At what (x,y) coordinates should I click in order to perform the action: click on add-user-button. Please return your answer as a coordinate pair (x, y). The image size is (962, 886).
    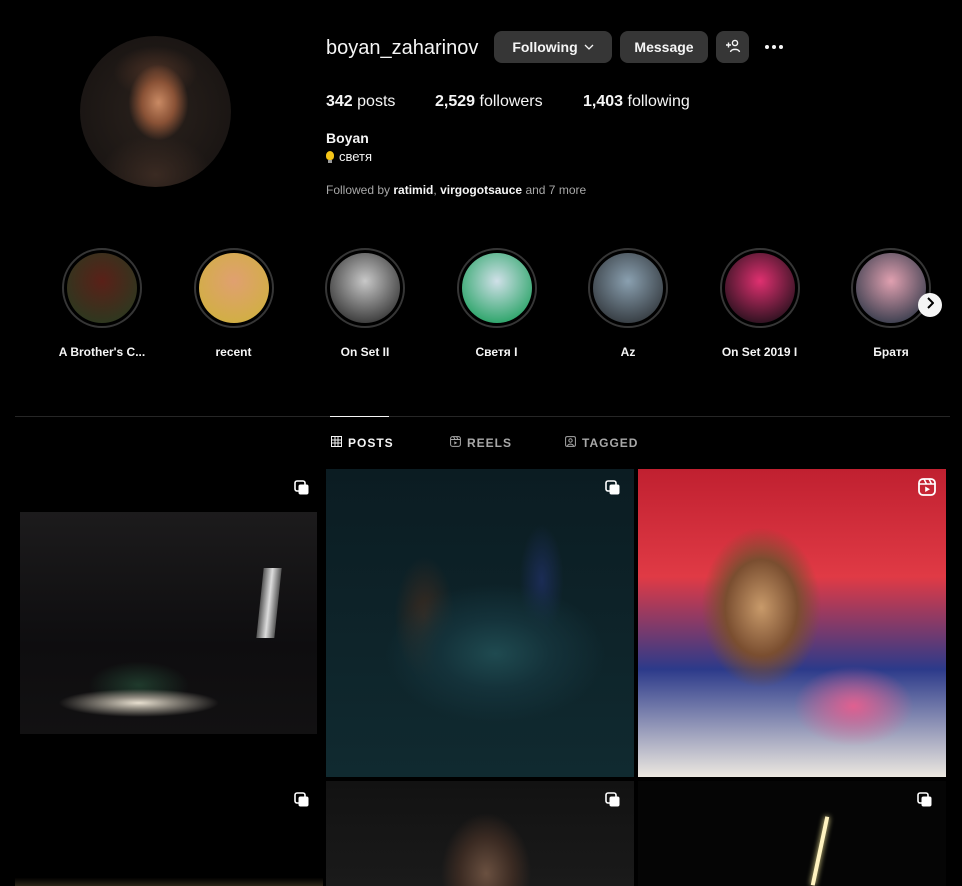
    Looking at the image, I should click on (732, 47).